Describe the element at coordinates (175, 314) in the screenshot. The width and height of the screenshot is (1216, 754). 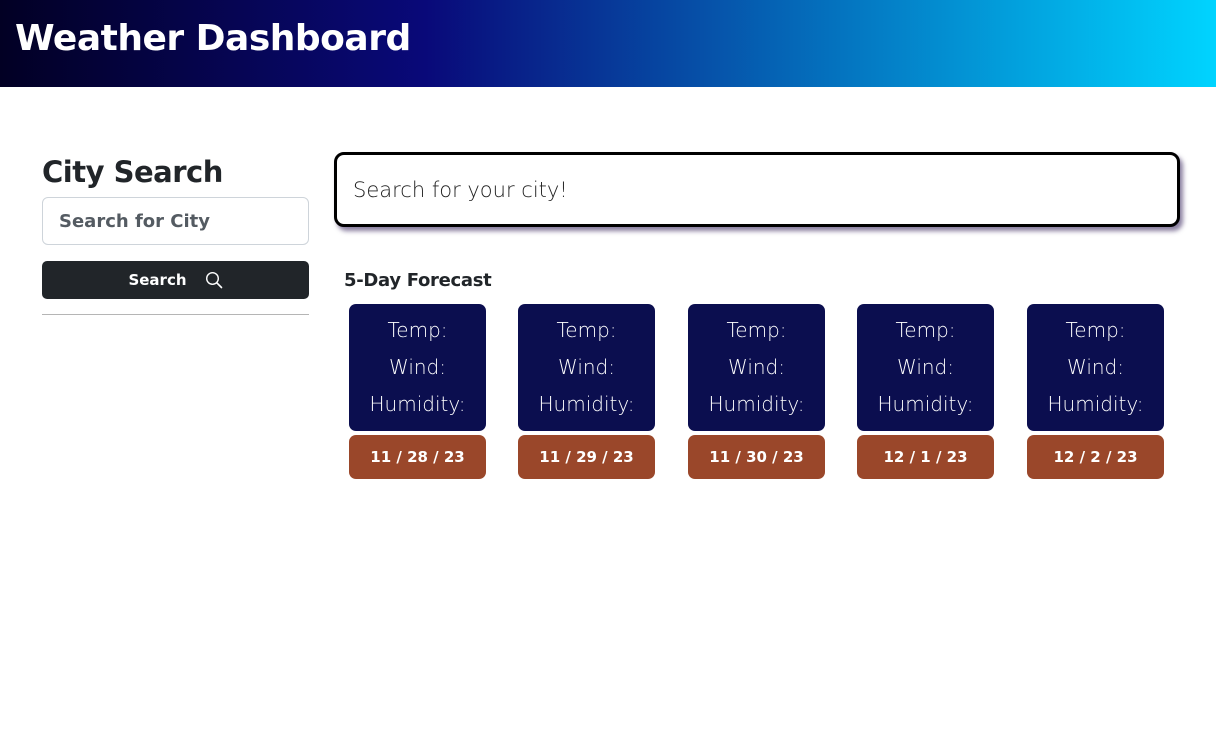
I see `search-history-divider` at that location.